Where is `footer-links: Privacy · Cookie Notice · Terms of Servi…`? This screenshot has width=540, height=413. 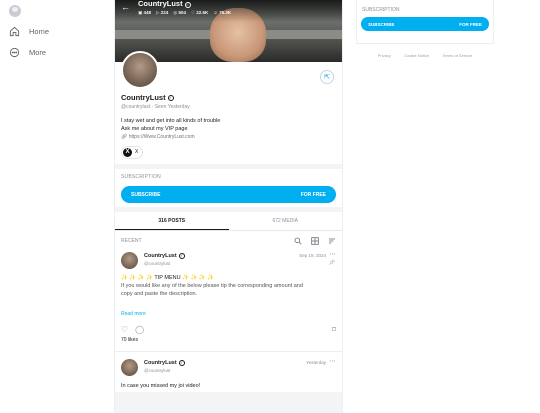
footer-links: Privacy · Cookie Notice · Terms of Servi… is located at coordinates (425, 55).